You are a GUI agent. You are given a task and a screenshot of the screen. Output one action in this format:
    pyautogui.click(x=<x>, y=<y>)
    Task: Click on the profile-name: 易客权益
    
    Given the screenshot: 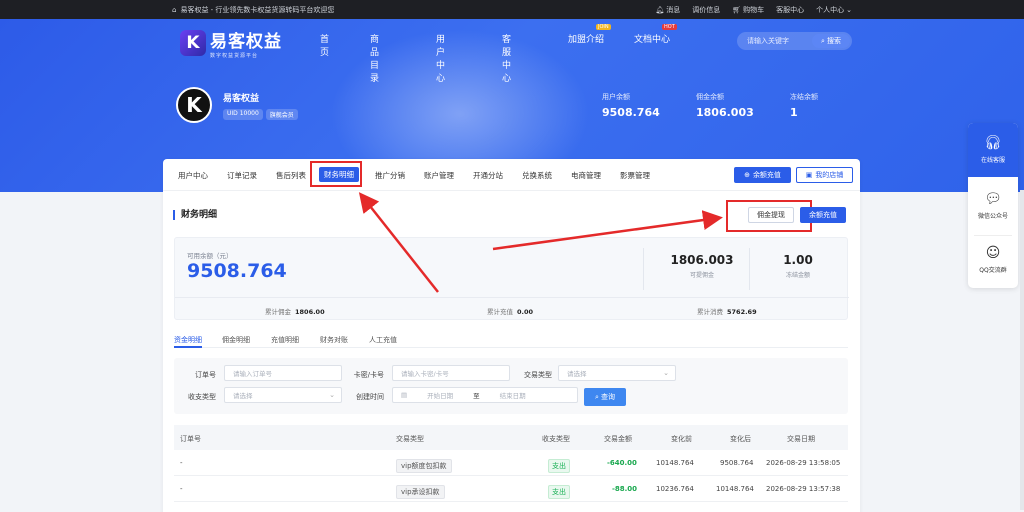 What is the action you would take?
    pyautogui.click(x=241, y=99)
    